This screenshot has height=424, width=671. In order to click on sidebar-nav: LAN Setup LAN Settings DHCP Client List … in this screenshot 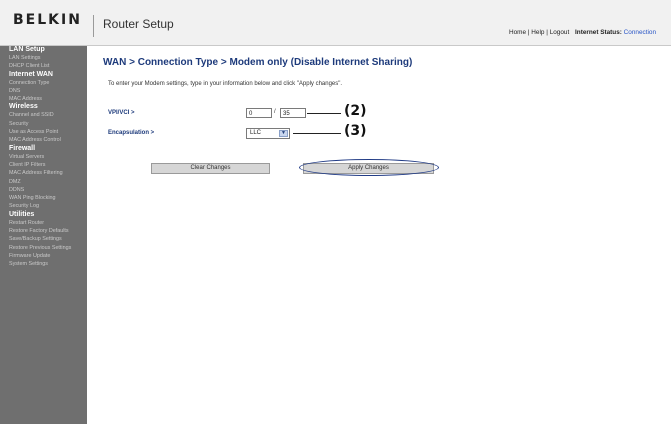, I will do `click(43, 235)`.